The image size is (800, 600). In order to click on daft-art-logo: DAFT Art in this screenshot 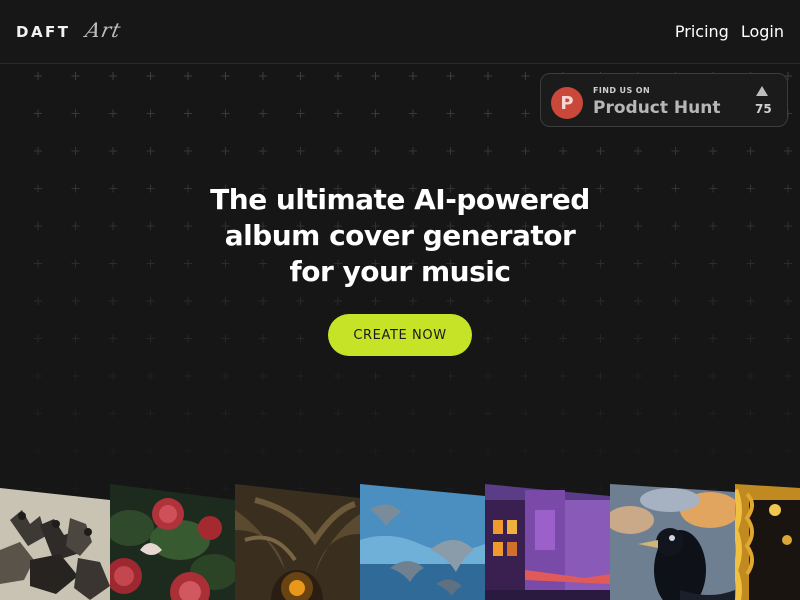, I will do `click(76, 33)`.